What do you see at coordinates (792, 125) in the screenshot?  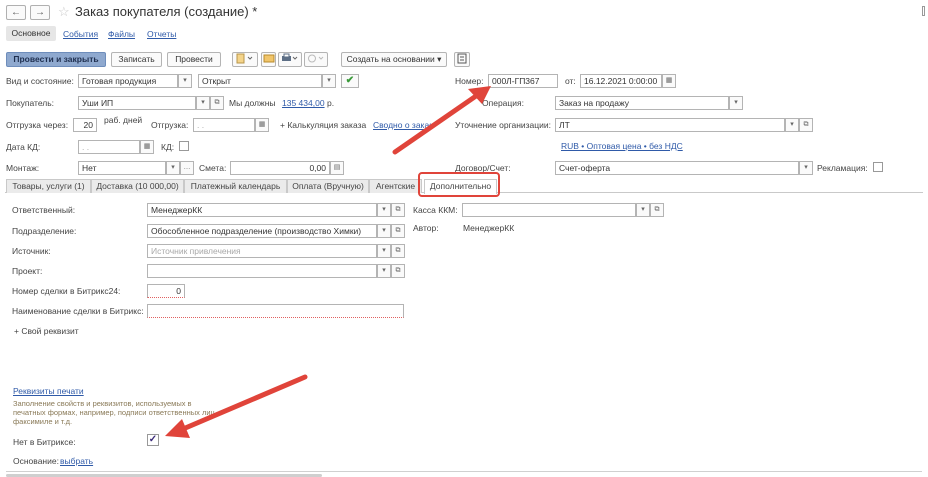 I see `org-dropdown: ▾` at bounding box center [792, 125].